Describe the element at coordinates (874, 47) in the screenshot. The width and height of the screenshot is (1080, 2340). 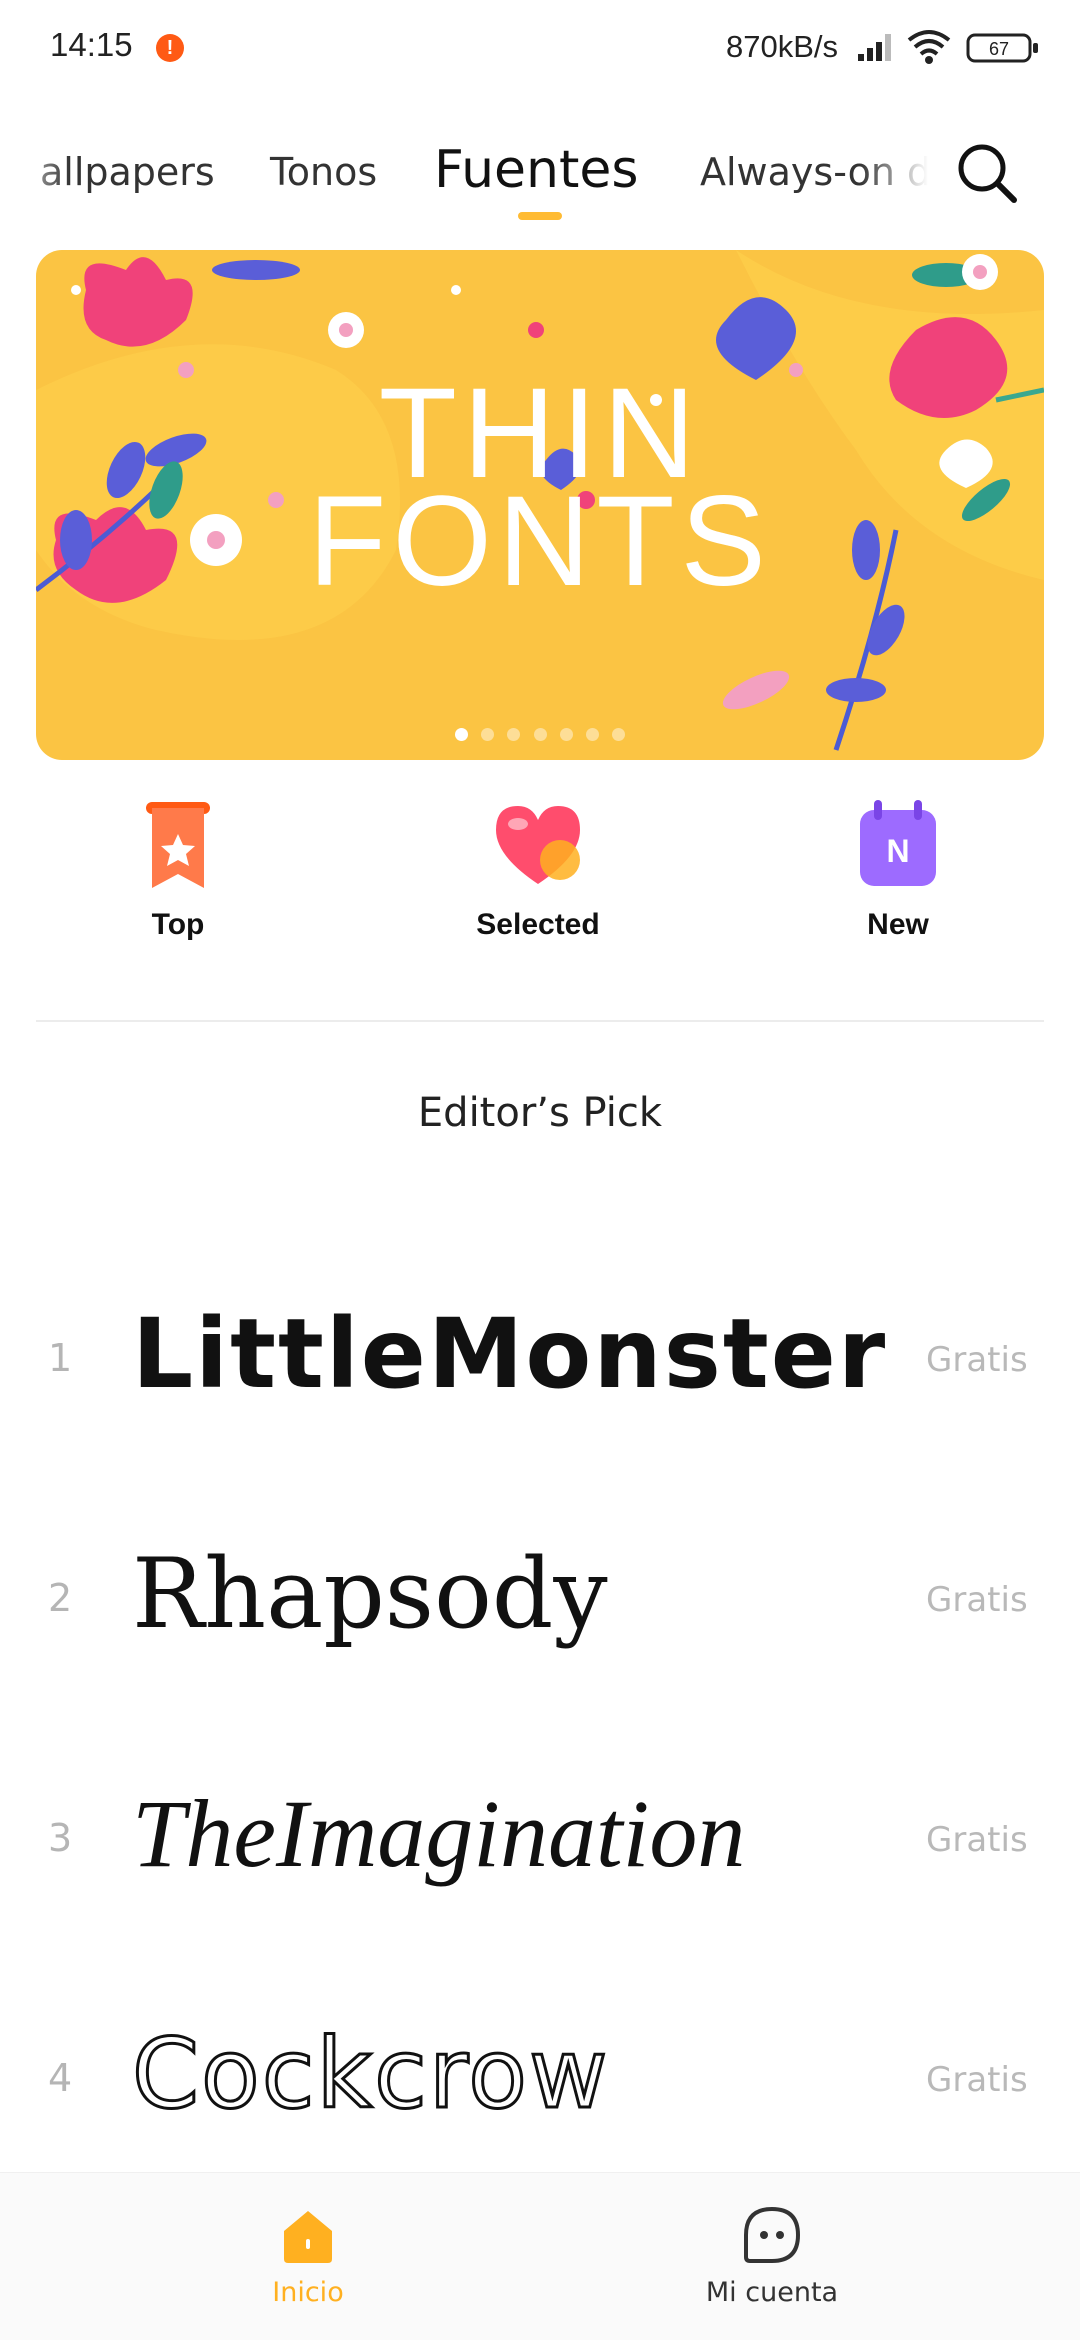
I see `signal-icon` at that location.